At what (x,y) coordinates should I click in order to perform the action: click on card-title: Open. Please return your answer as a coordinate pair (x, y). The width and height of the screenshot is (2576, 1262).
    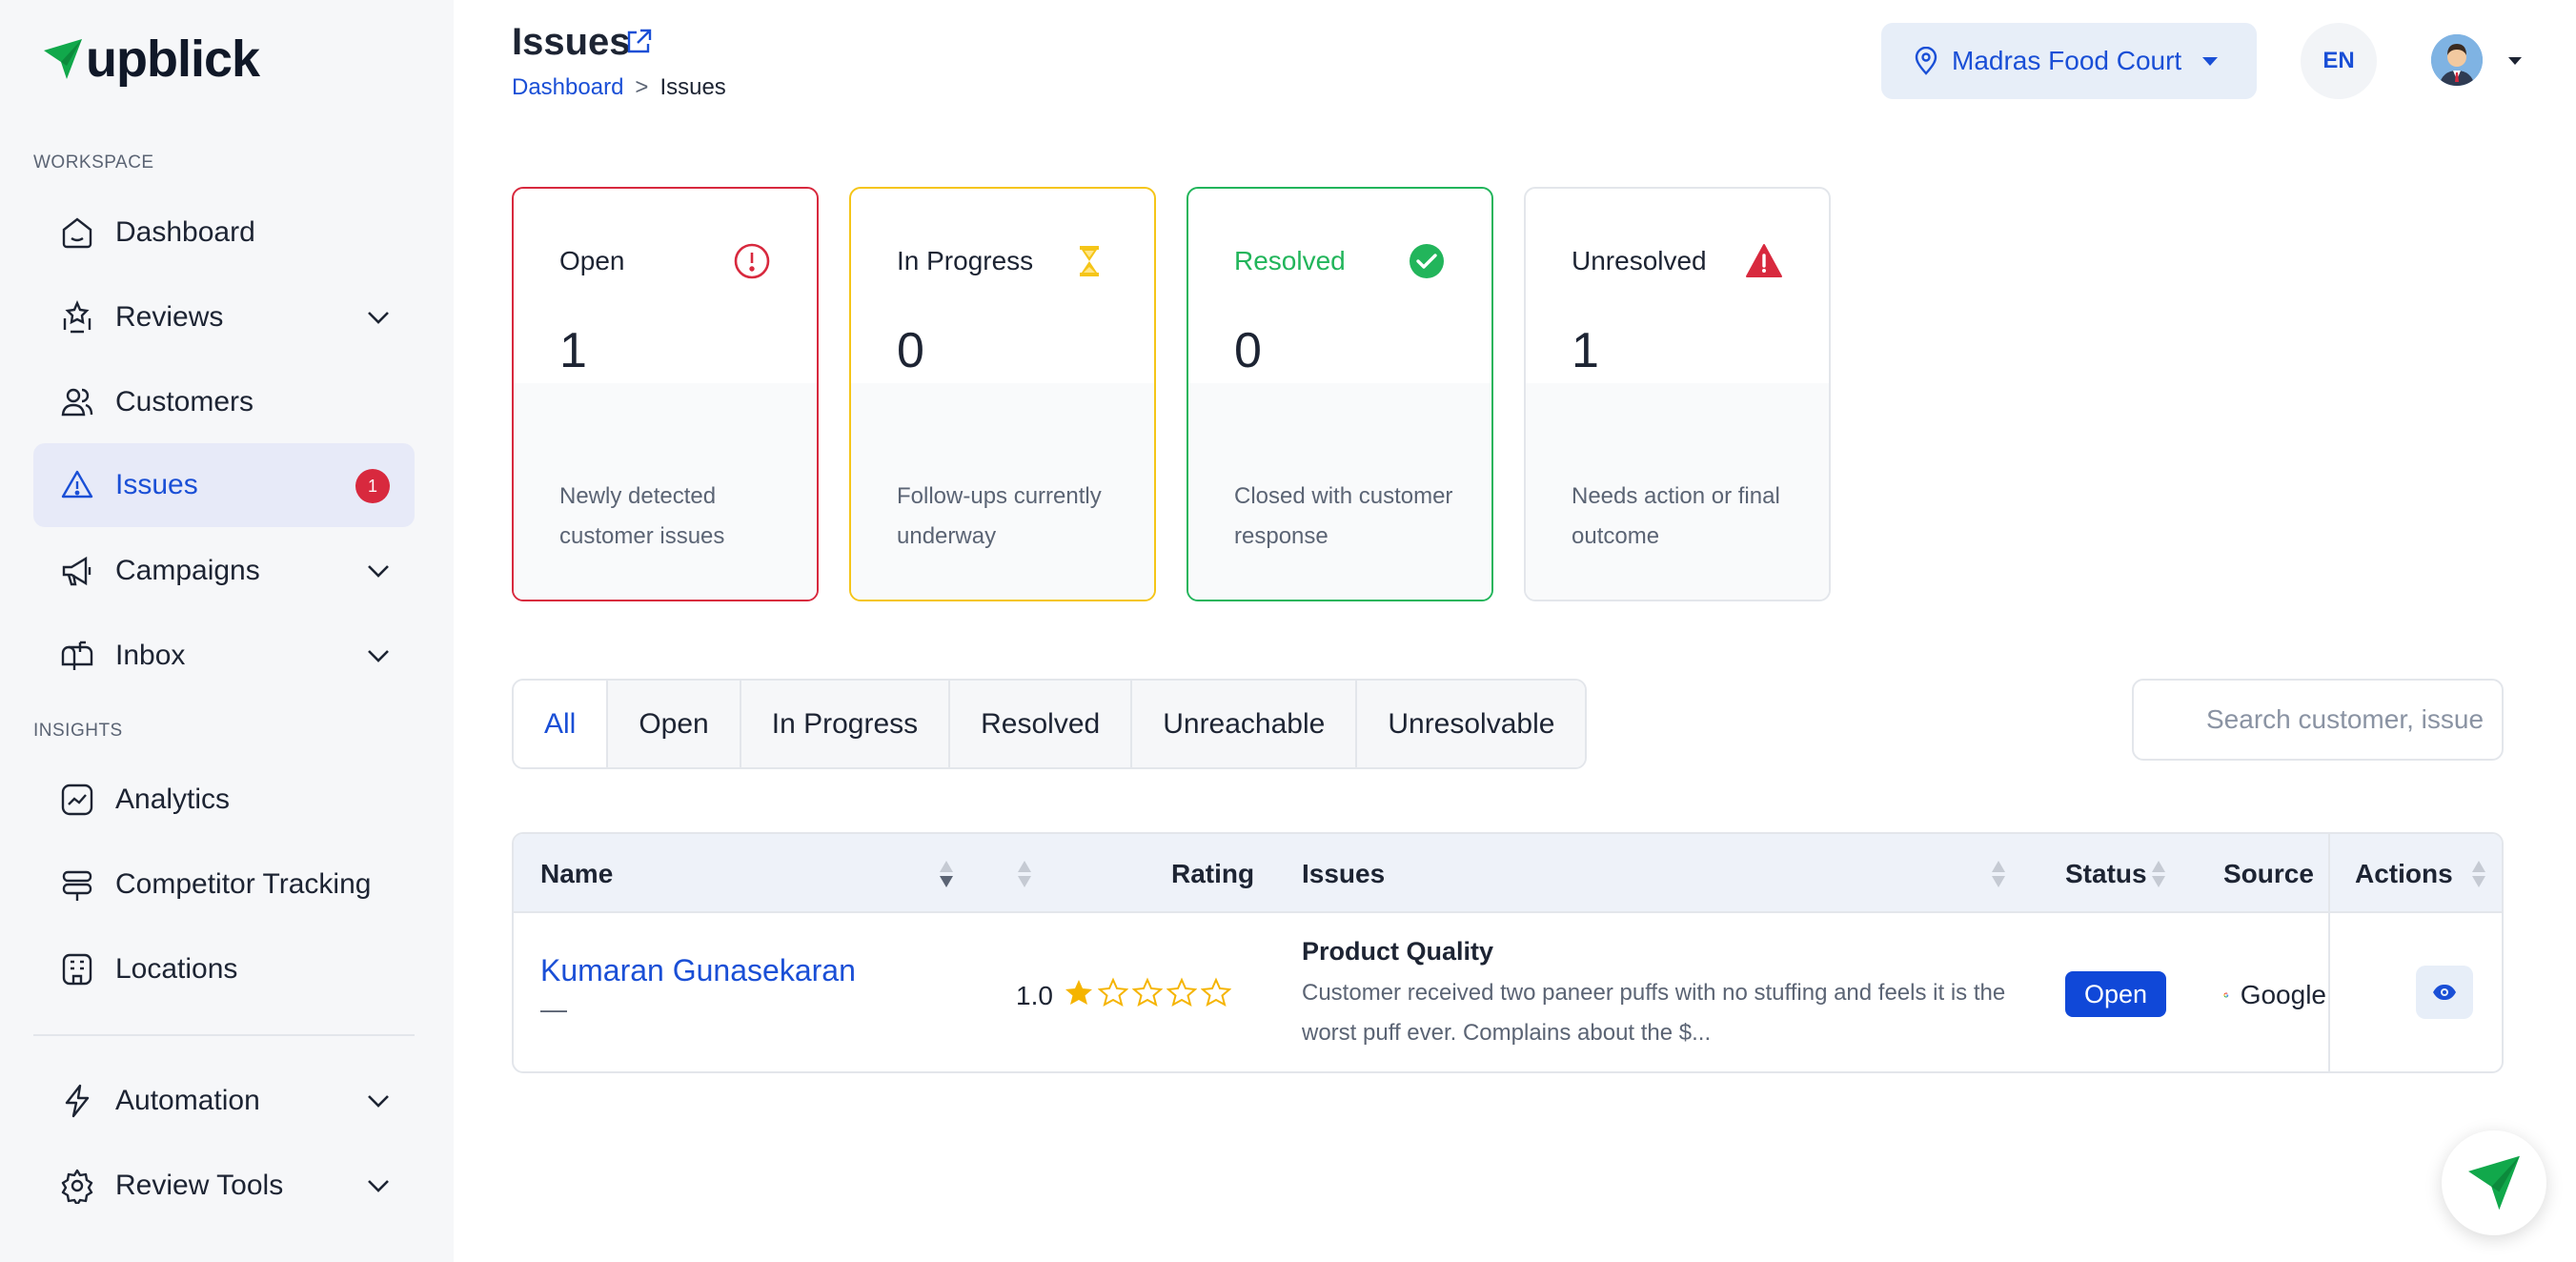
    Looking at the image, I should click on (592, 260).